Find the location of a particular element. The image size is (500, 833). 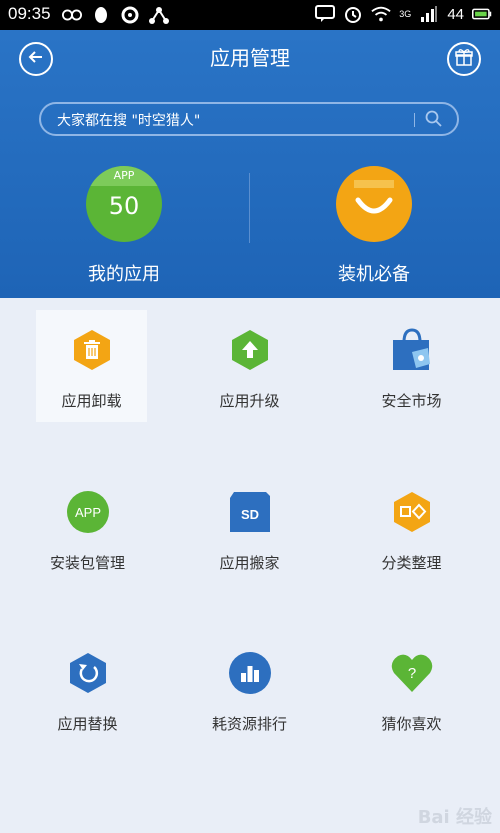

my-apps-button: APP 50 我的应用 is located at coordinates (124, 226).